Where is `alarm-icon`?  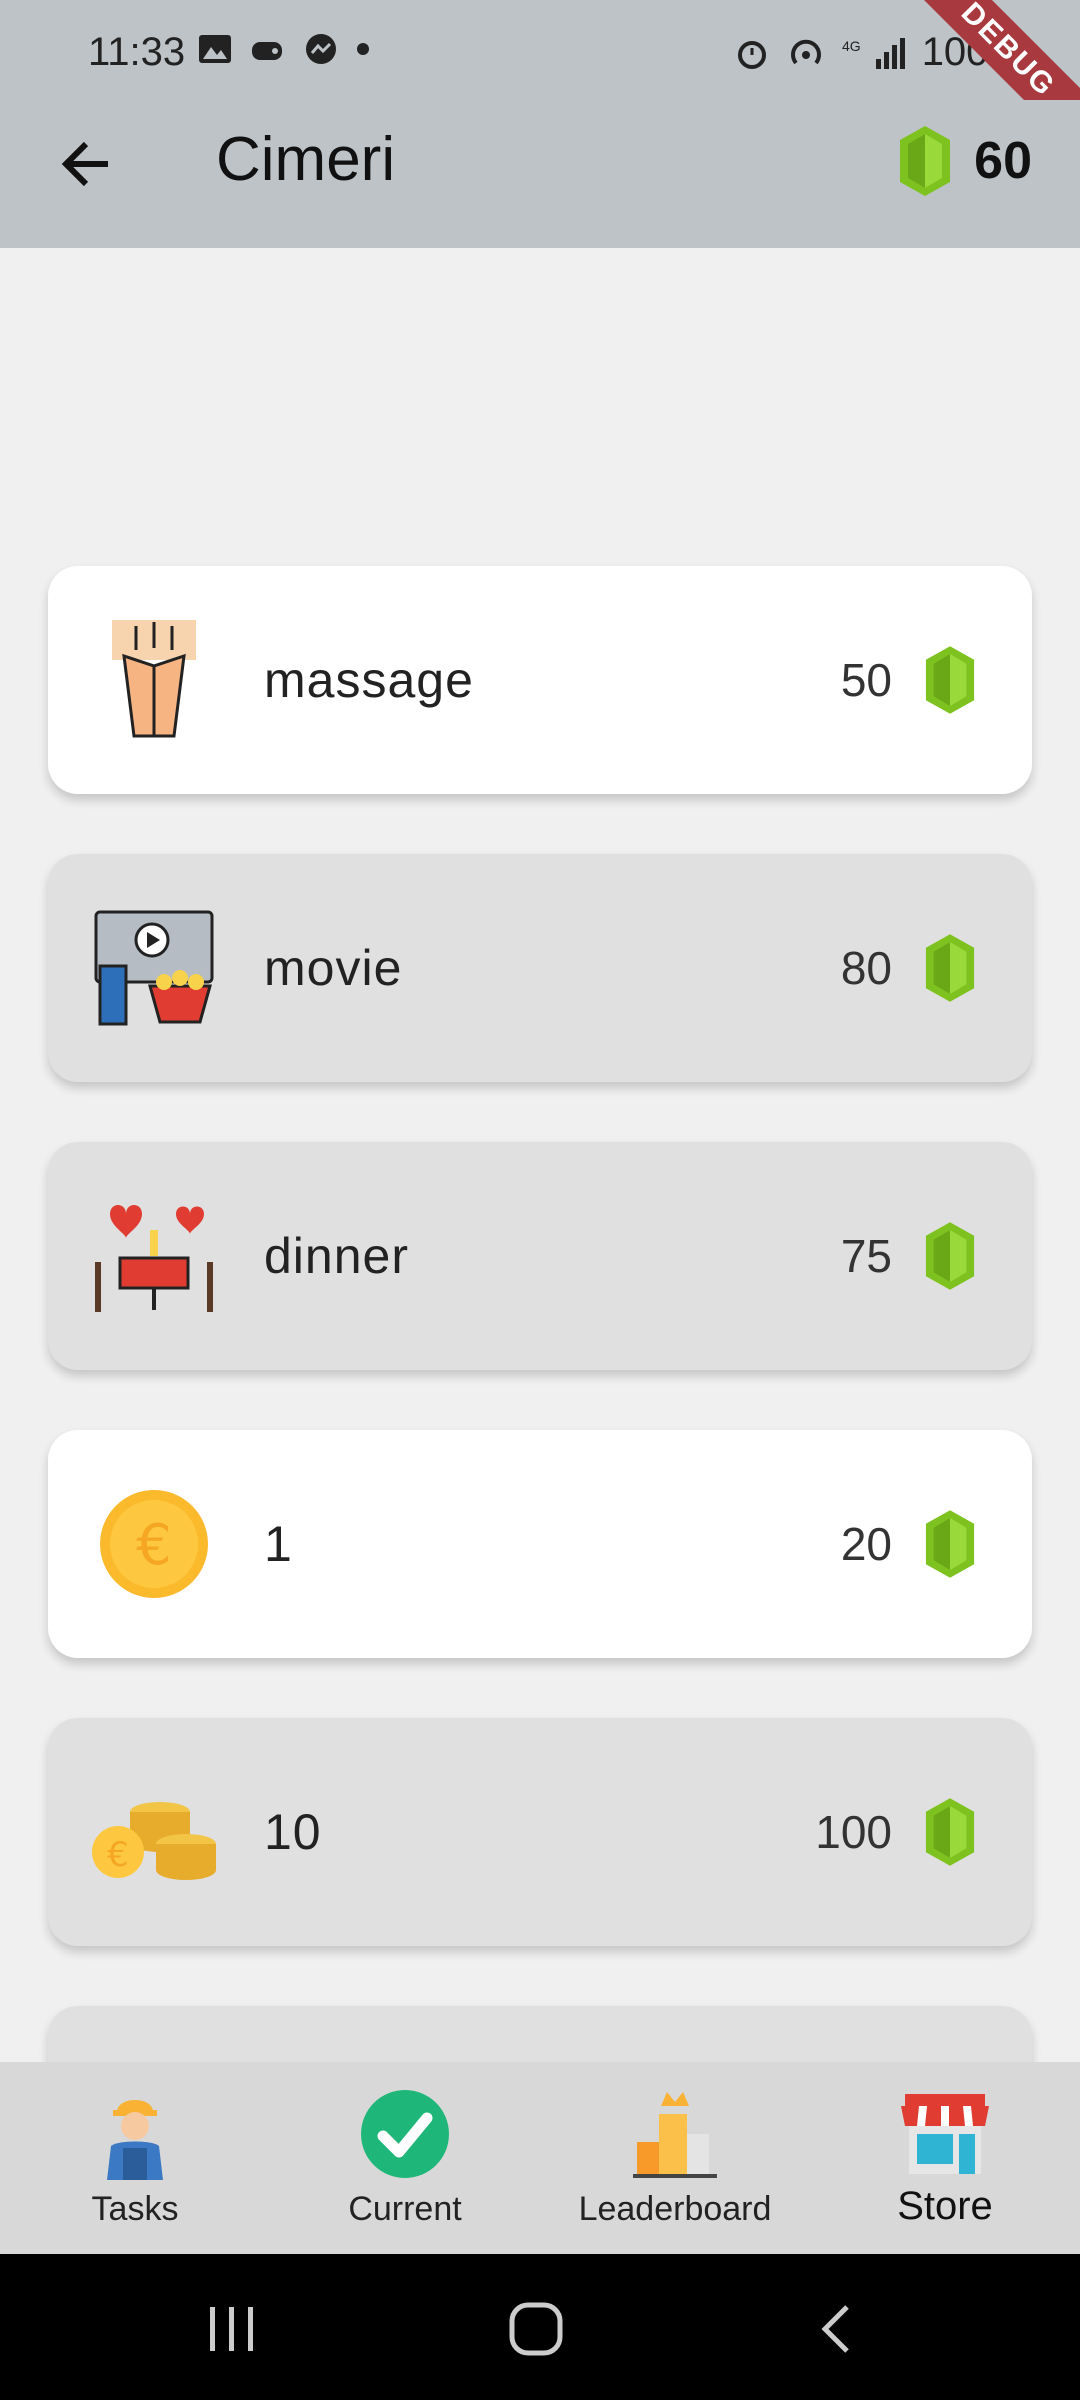
alarm-icon is located at coordinates (751, 54).